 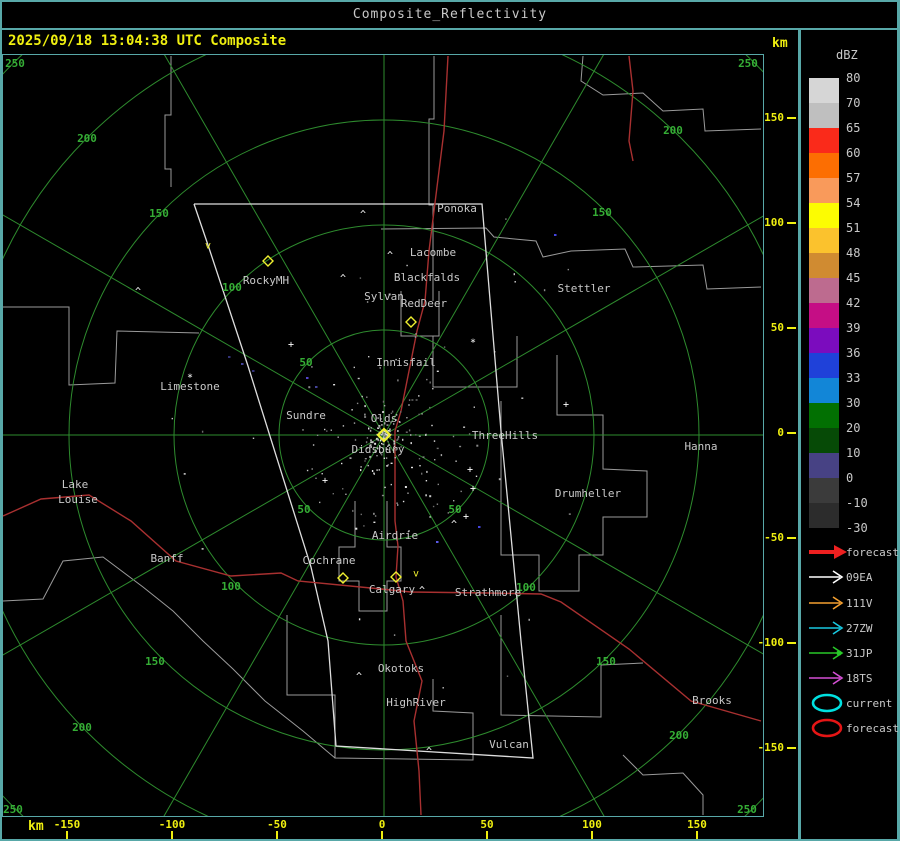 I want to click on colorbar-value-label: 10, so click(x=853, y=453).